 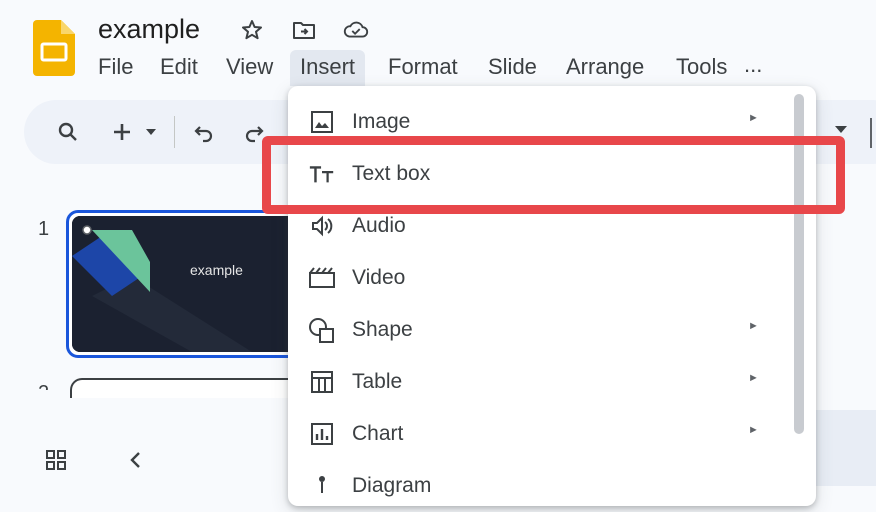 What do you see at coordinates (381, 121) in the screenshot?
I see `insert-menu-label: Image` at bounding box center [381, 121].